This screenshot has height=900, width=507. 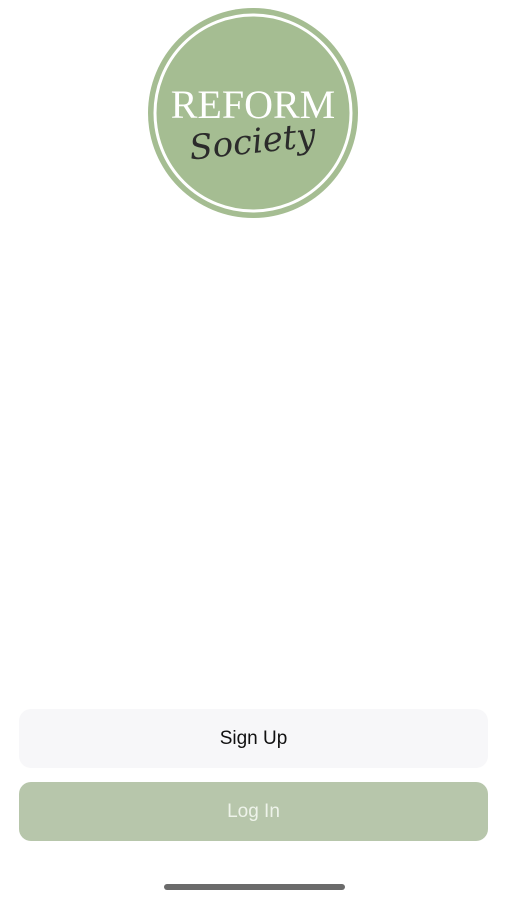 What do you see at coordinates (253, 738) in the screenshot?
I see `sign-up-button: Sign Up` at bounding box center [253, 738].